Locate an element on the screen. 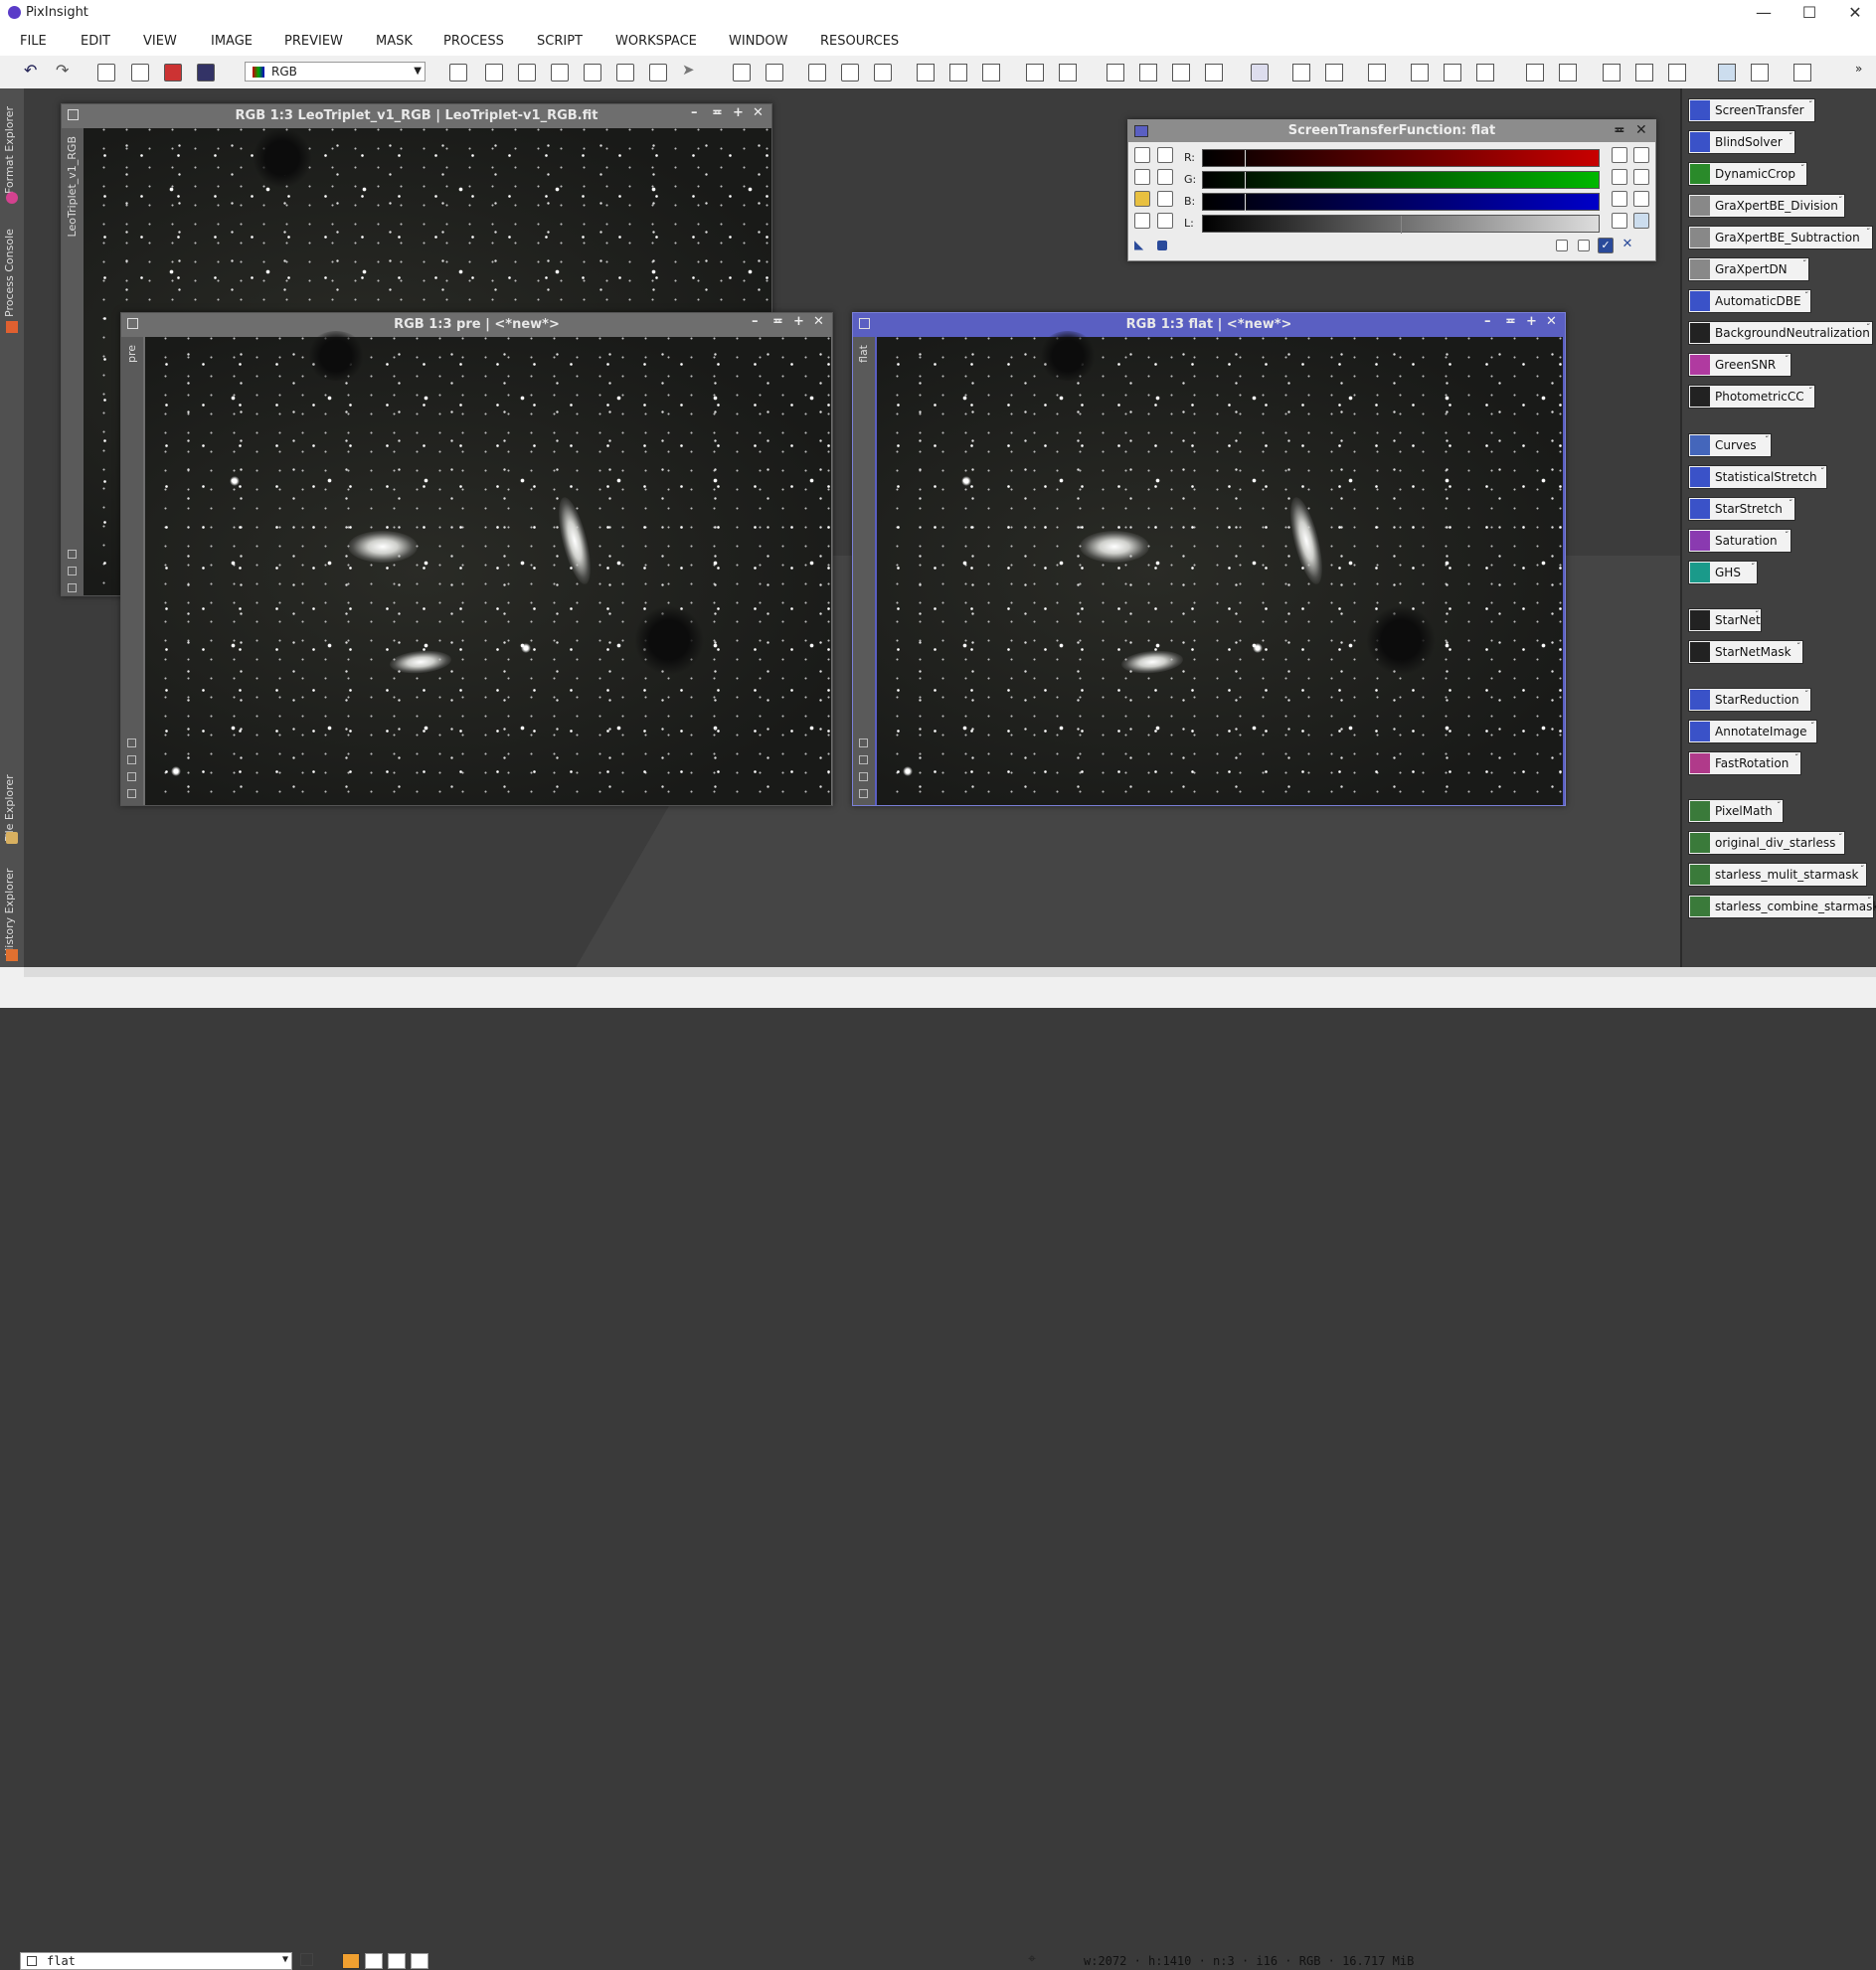  mask-icon is located at coordinates (173, 73).